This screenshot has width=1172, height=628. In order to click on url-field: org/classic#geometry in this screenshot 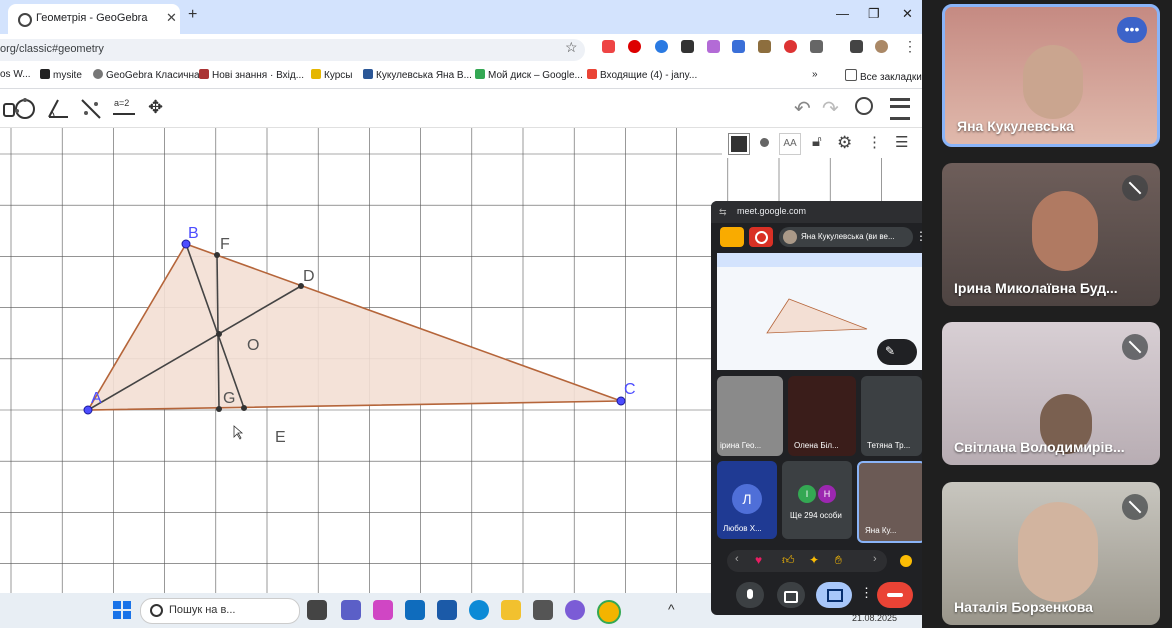, I will do `click(292, 50)`.